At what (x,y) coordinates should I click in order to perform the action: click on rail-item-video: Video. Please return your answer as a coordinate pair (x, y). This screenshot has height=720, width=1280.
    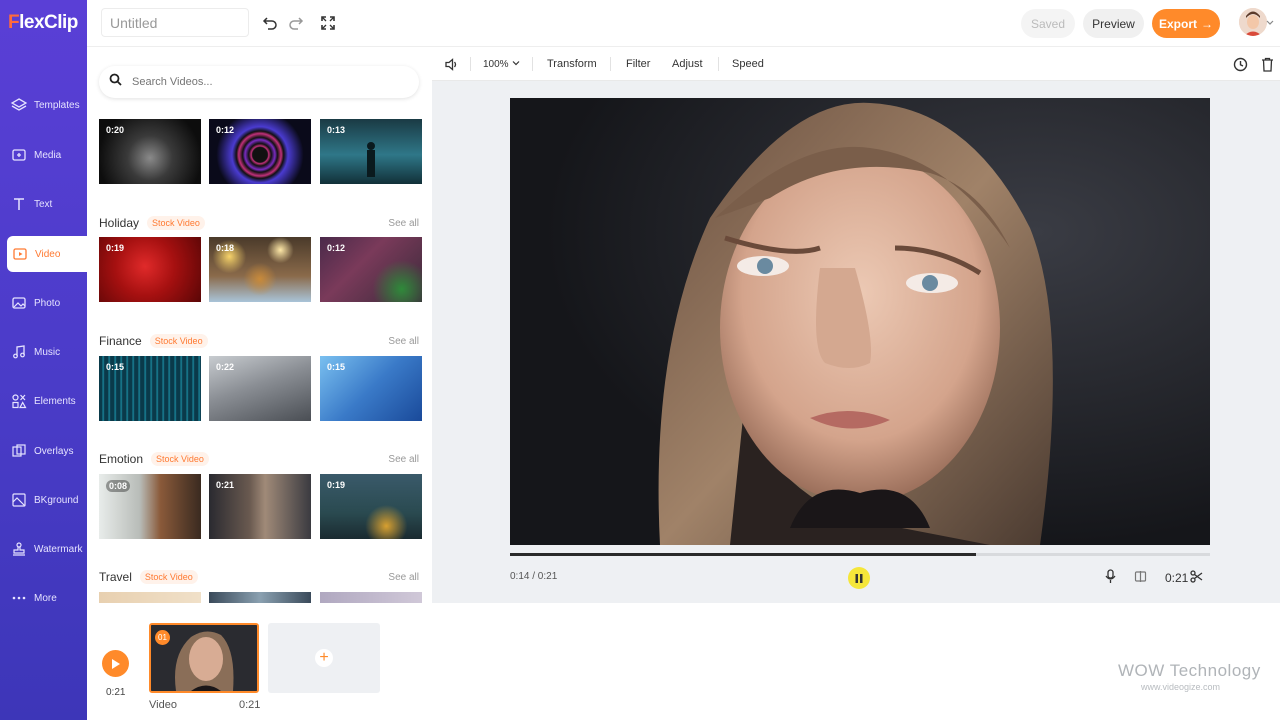
    Looking at the image, I should click on (47, 254).